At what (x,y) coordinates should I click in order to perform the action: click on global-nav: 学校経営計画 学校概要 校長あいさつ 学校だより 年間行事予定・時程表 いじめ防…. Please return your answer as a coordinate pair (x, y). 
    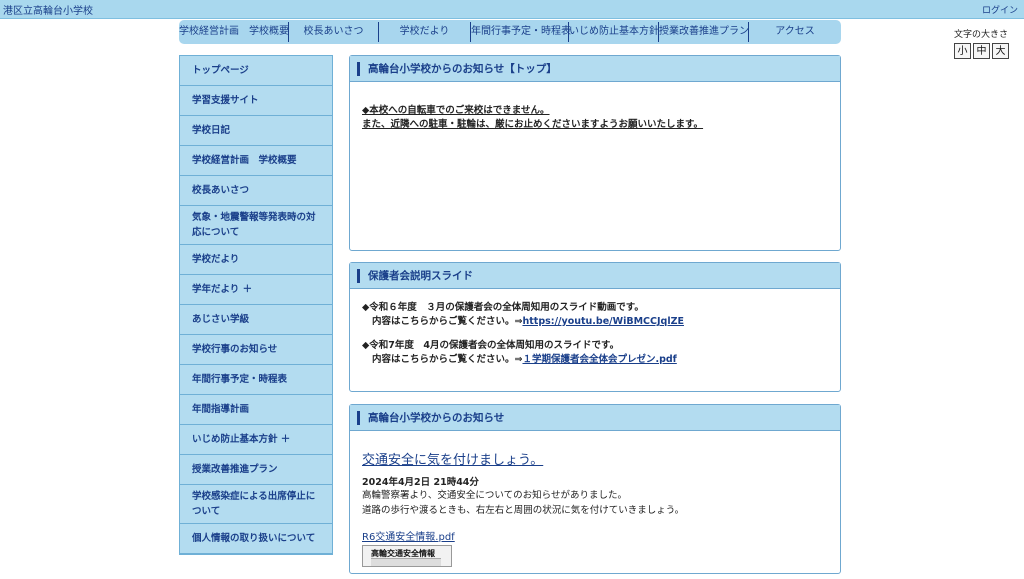
    Looking at the image, I should click on (510, 32).